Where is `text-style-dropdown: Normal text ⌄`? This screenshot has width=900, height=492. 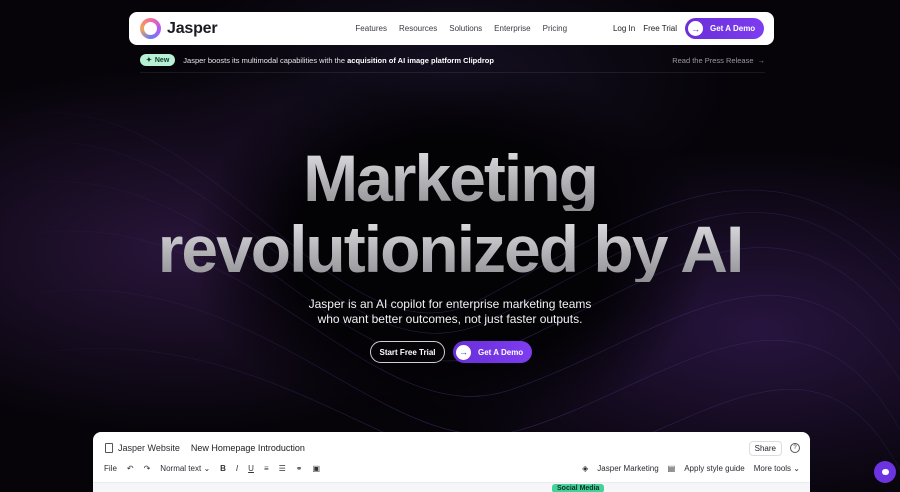
text-style-dropdown: Normal text ⌄ is located at coordinates (185, 468).